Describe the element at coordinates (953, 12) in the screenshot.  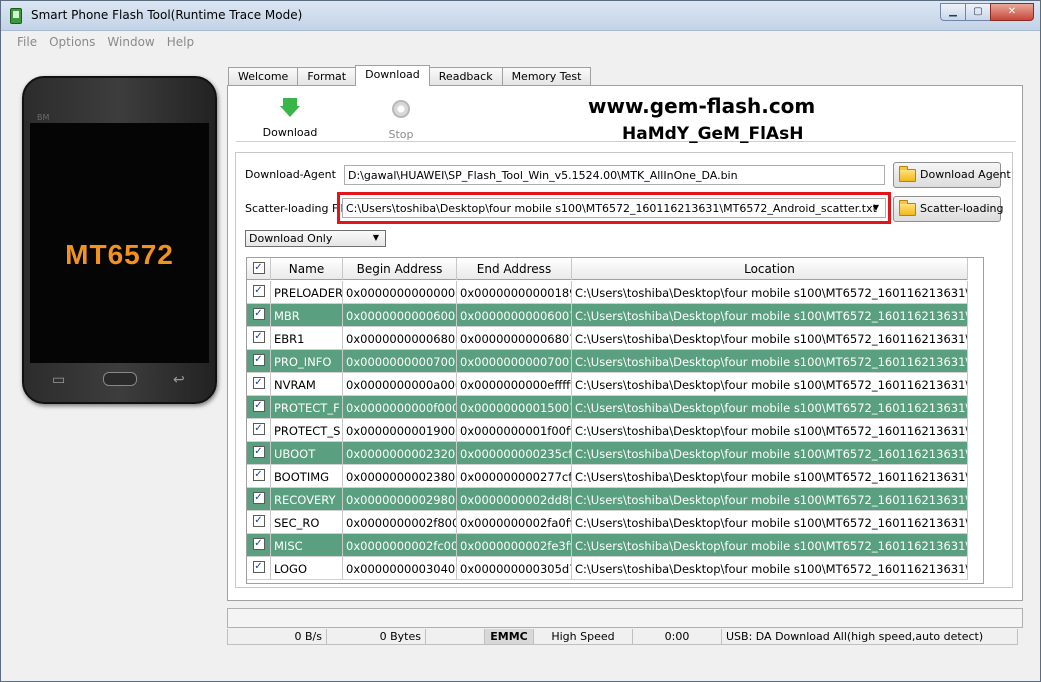
I see `minimize-button: ▁` at that location.